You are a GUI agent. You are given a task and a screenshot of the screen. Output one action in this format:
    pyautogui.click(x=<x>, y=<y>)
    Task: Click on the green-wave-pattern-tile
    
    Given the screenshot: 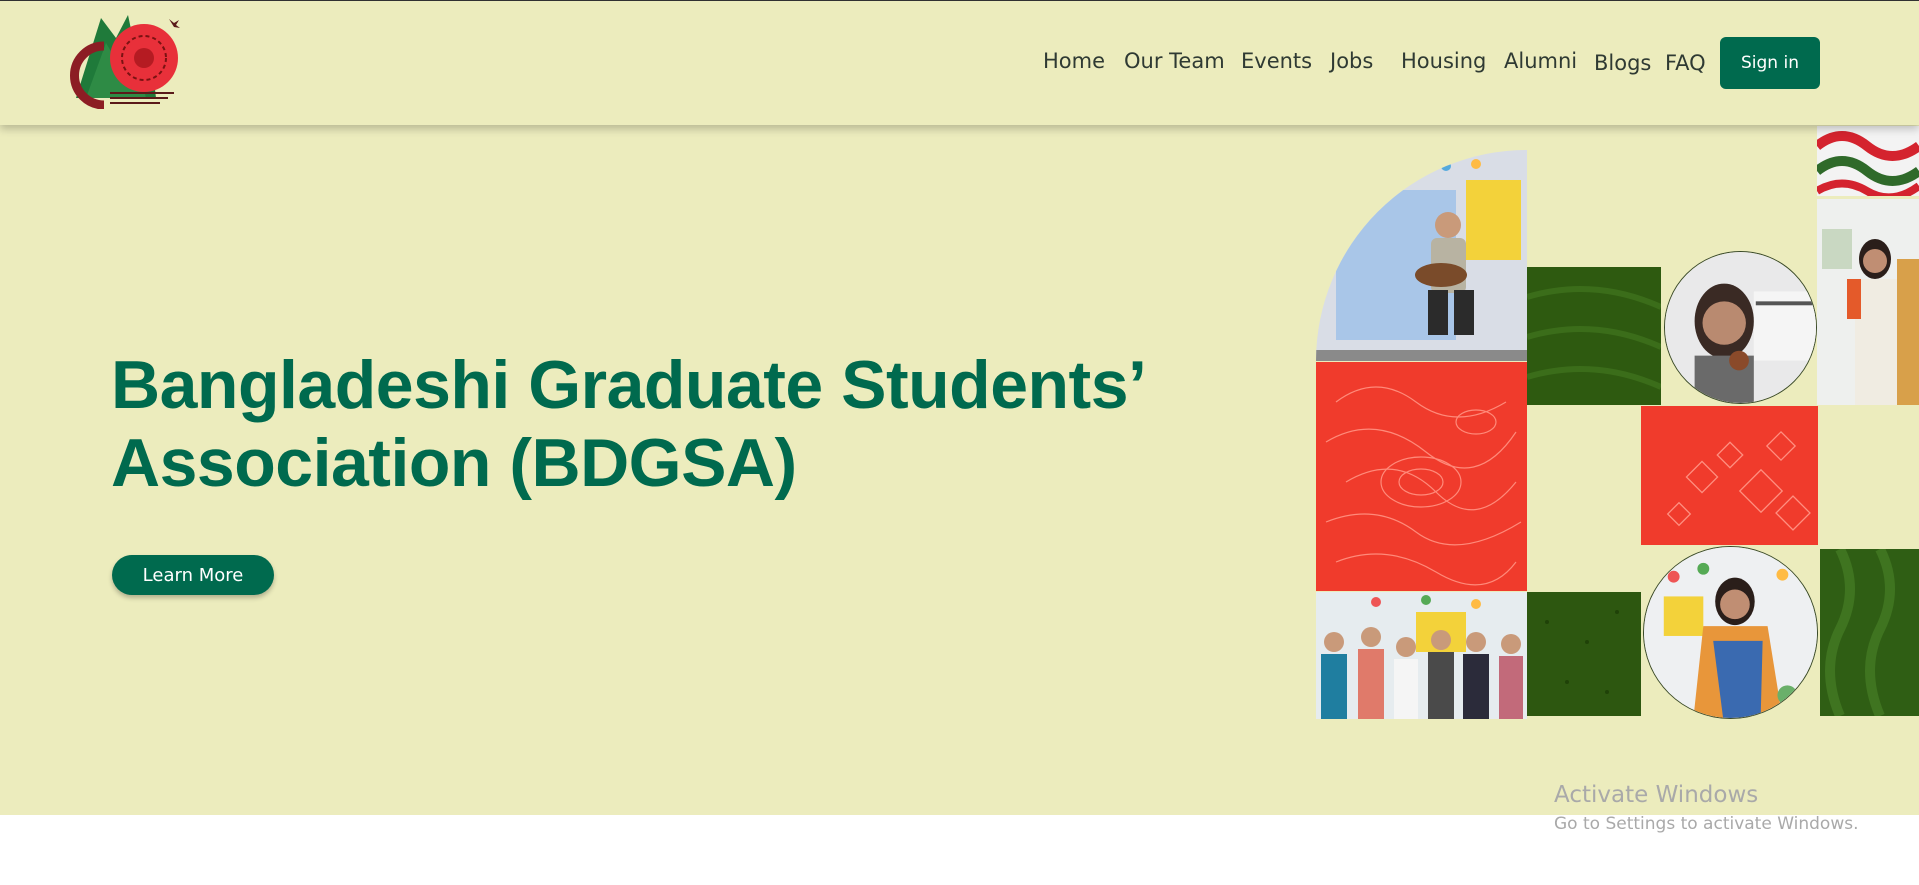 What is the action you would take?
    pyautogui.click(x=1869, y=632)
    